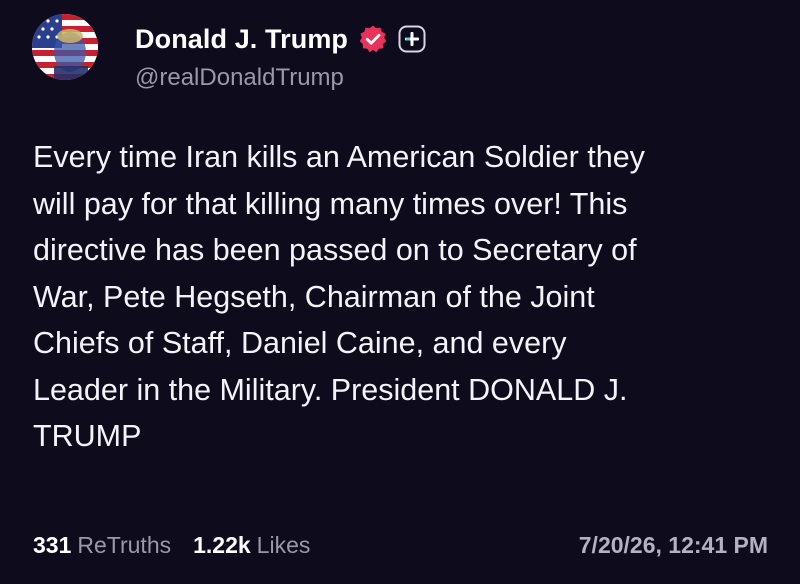  Describe the element at coordinates (283, 544) in the screenshot. I see `likes-label: Likes` at that location.